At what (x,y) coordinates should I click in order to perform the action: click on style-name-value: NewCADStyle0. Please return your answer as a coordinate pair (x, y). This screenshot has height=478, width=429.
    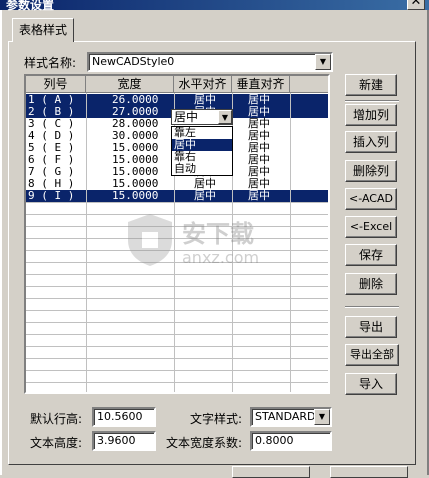
    Looking at the image, I should click on (133, 61).